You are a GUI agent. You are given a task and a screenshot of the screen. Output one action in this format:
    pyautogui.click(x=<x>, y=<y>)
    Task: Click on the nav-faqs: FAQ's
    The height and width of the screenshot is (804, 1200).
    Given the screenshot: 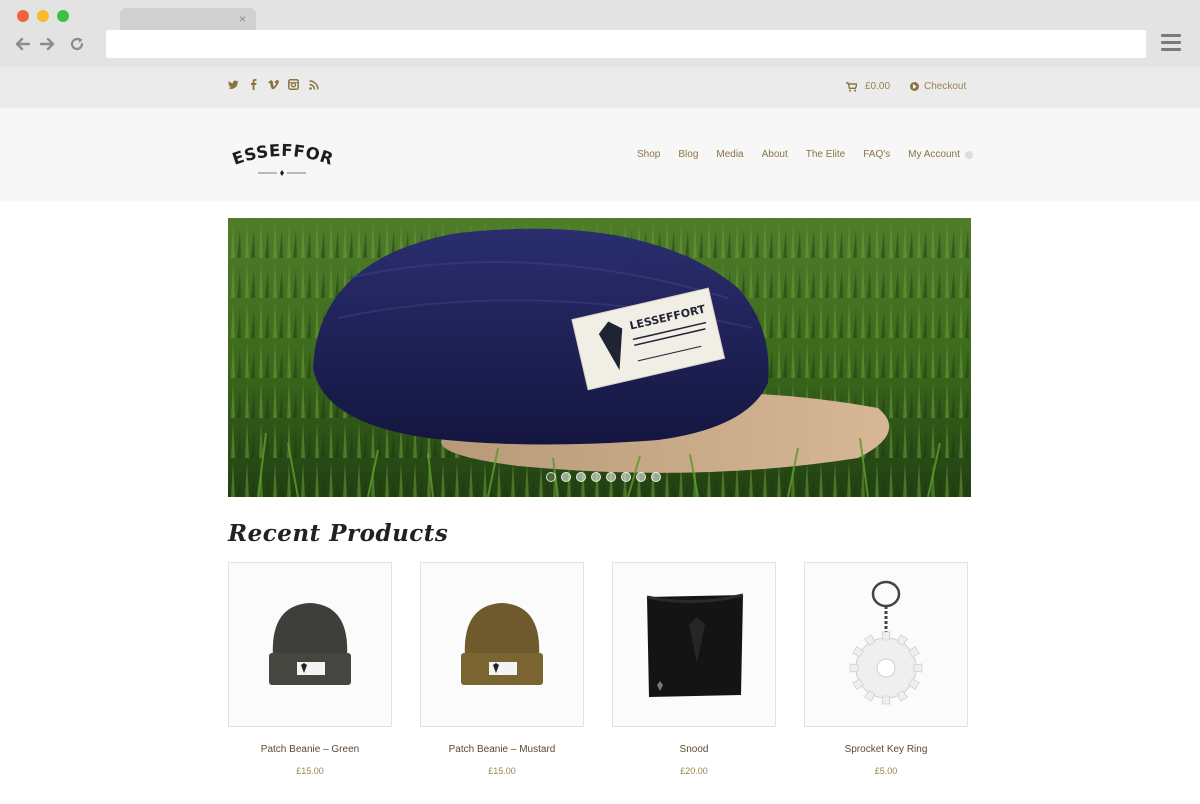 What is the action you would take?
    pyautogui.click(x=876, y=154)
    